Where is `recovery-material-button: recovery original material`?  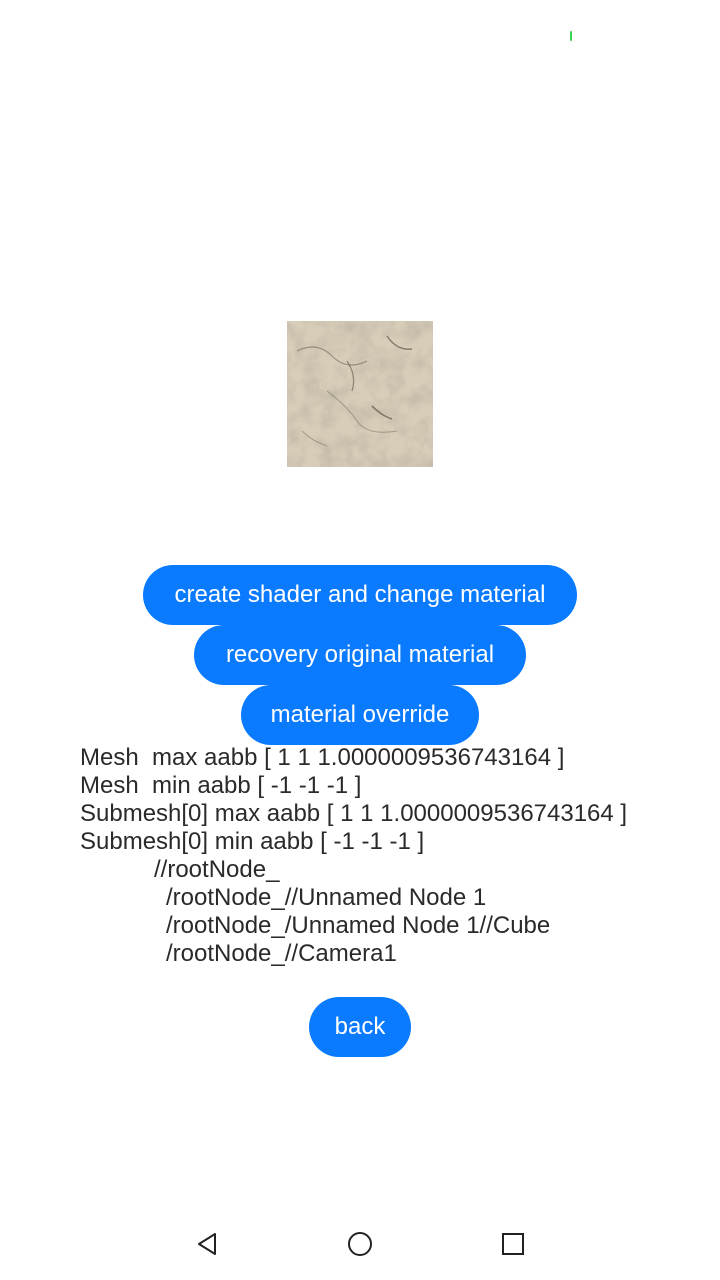 recovery-material-button: recovery original material is located at coordinates (360, 655).